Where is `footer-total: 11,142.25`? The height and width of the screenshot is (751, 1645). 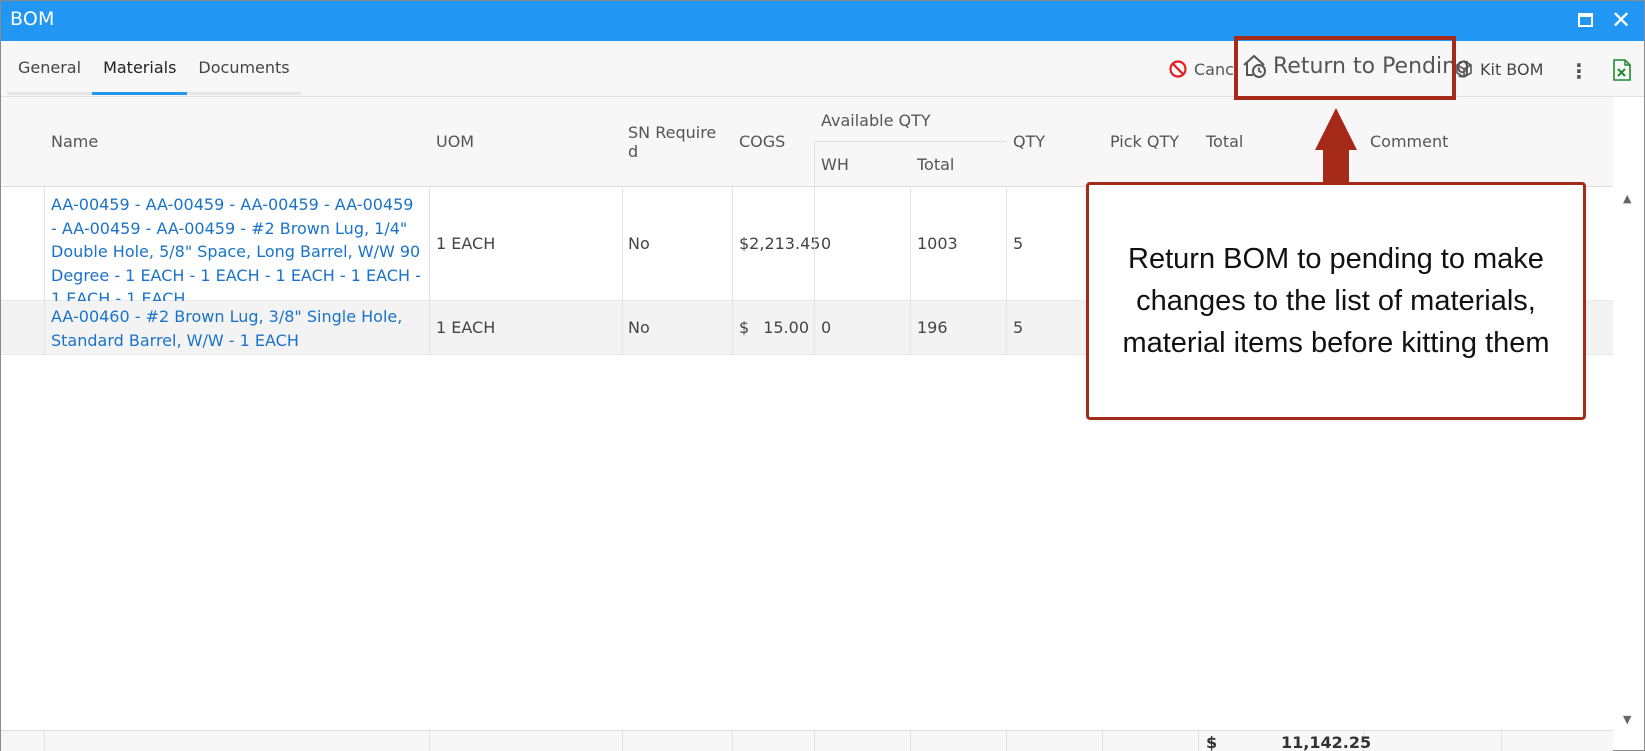 footer-total: 11,142.25 is located at coordinates (1326, 742).